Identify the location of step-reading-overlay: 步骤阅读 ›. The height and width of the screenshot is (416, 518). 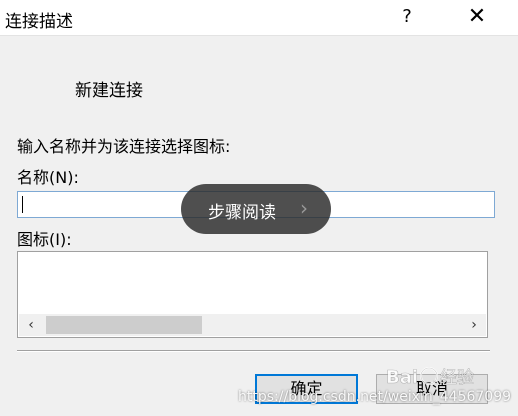
(256, 209).